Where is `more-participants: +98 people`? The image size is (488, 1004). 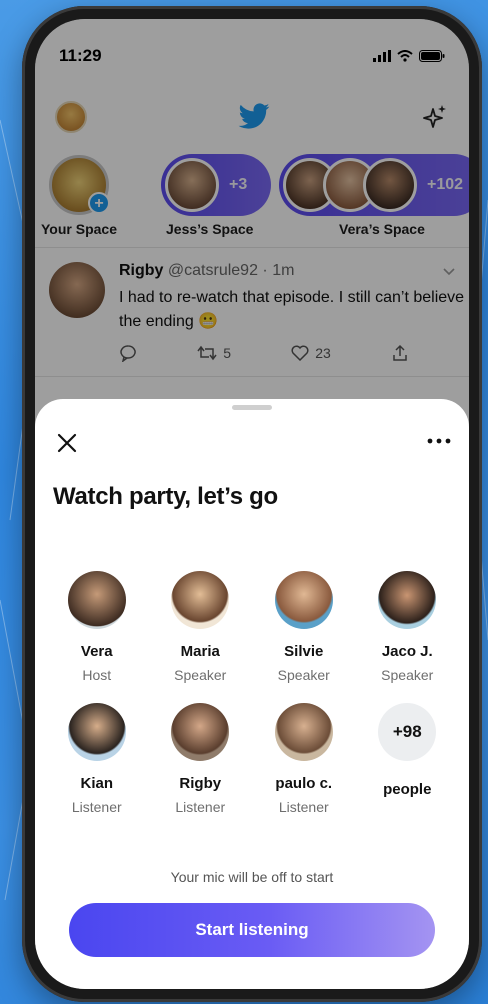
more-participants: +98 people is located at coordinates (408, 759).